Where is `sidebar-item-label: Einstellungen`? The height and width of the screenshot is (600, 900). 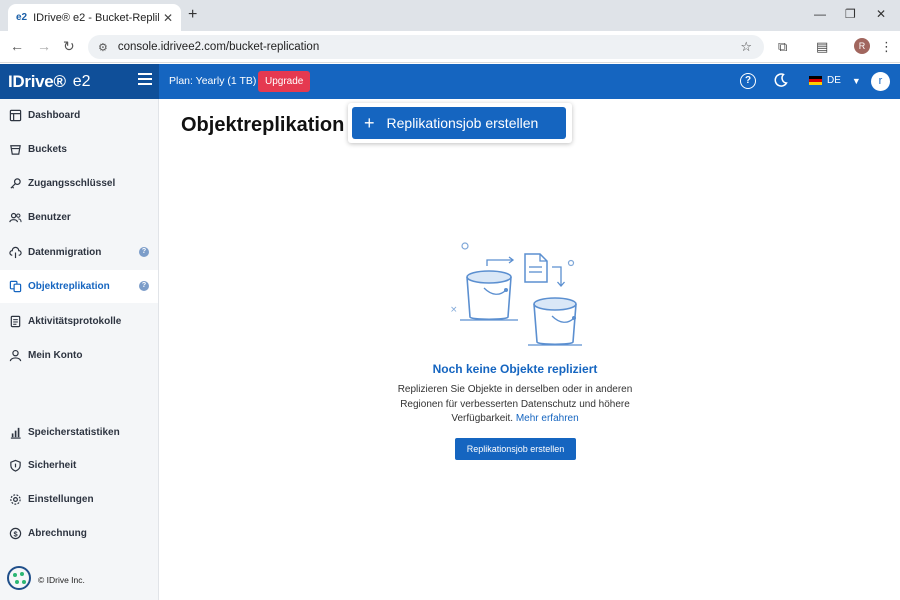
sidebar-item-label: Einstellungen is located at coordinates (61, 499).